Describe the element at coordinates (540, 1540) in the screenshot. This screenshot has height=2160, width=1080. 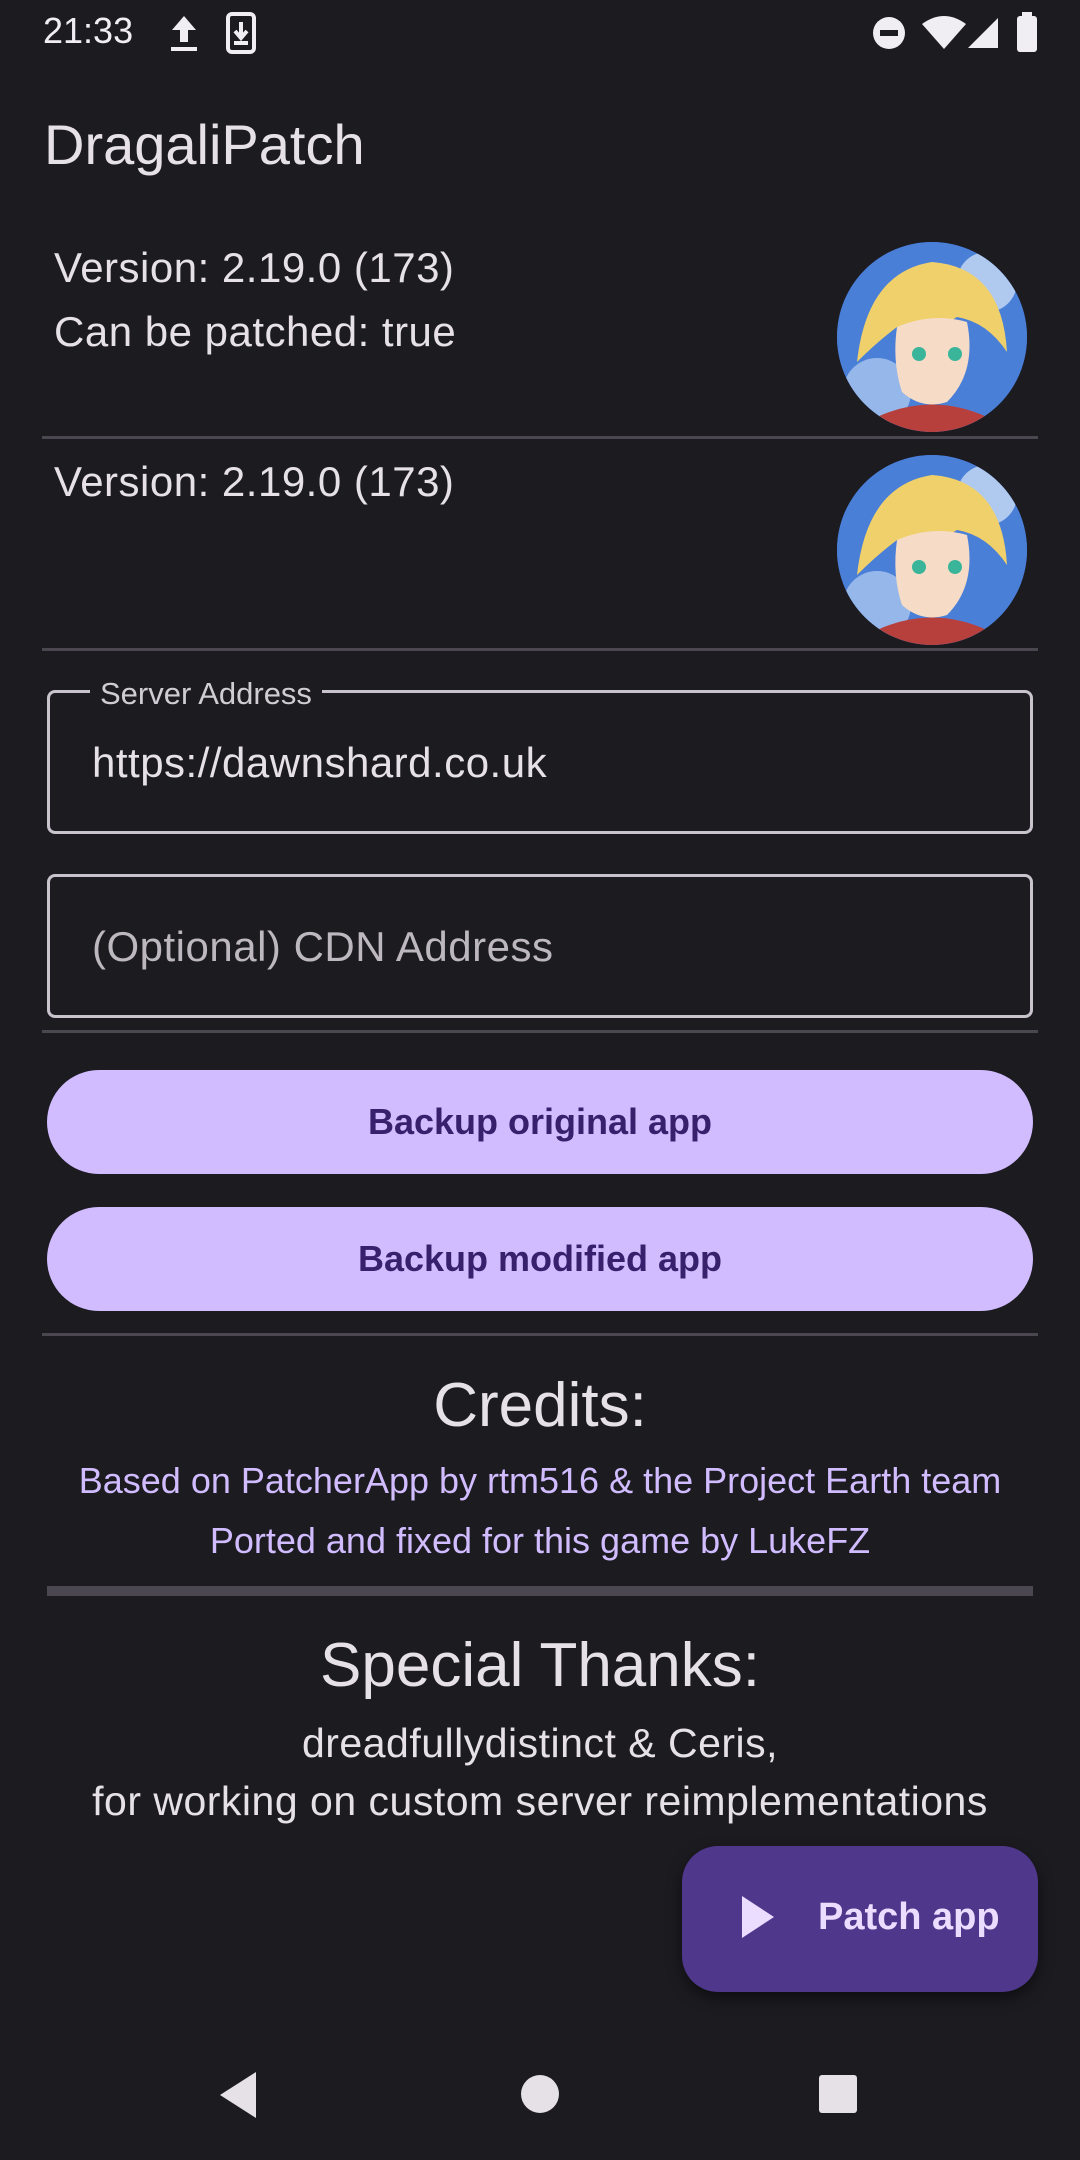
I see `credit-line-2: Ported and fixed for this game by LukeFZ` at that location.